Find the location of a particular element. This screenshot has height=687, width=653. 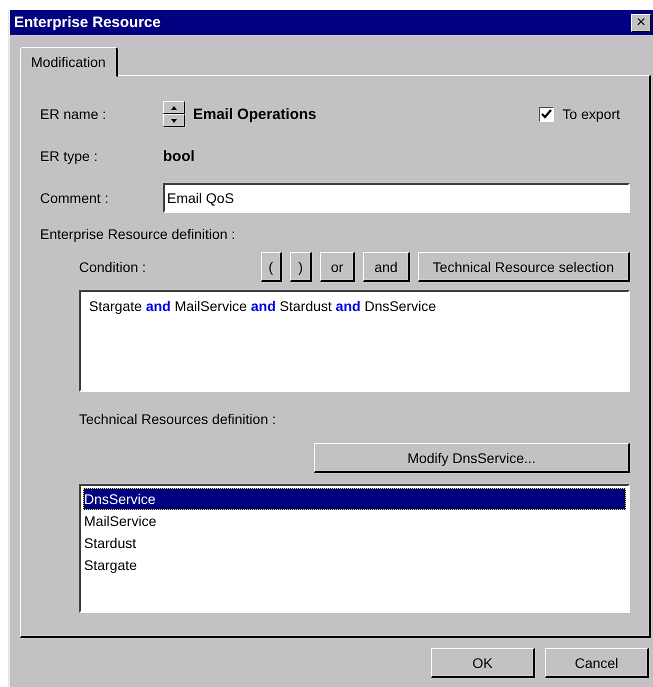

dialog-button: Cancel is located at coordinates (597, 663).